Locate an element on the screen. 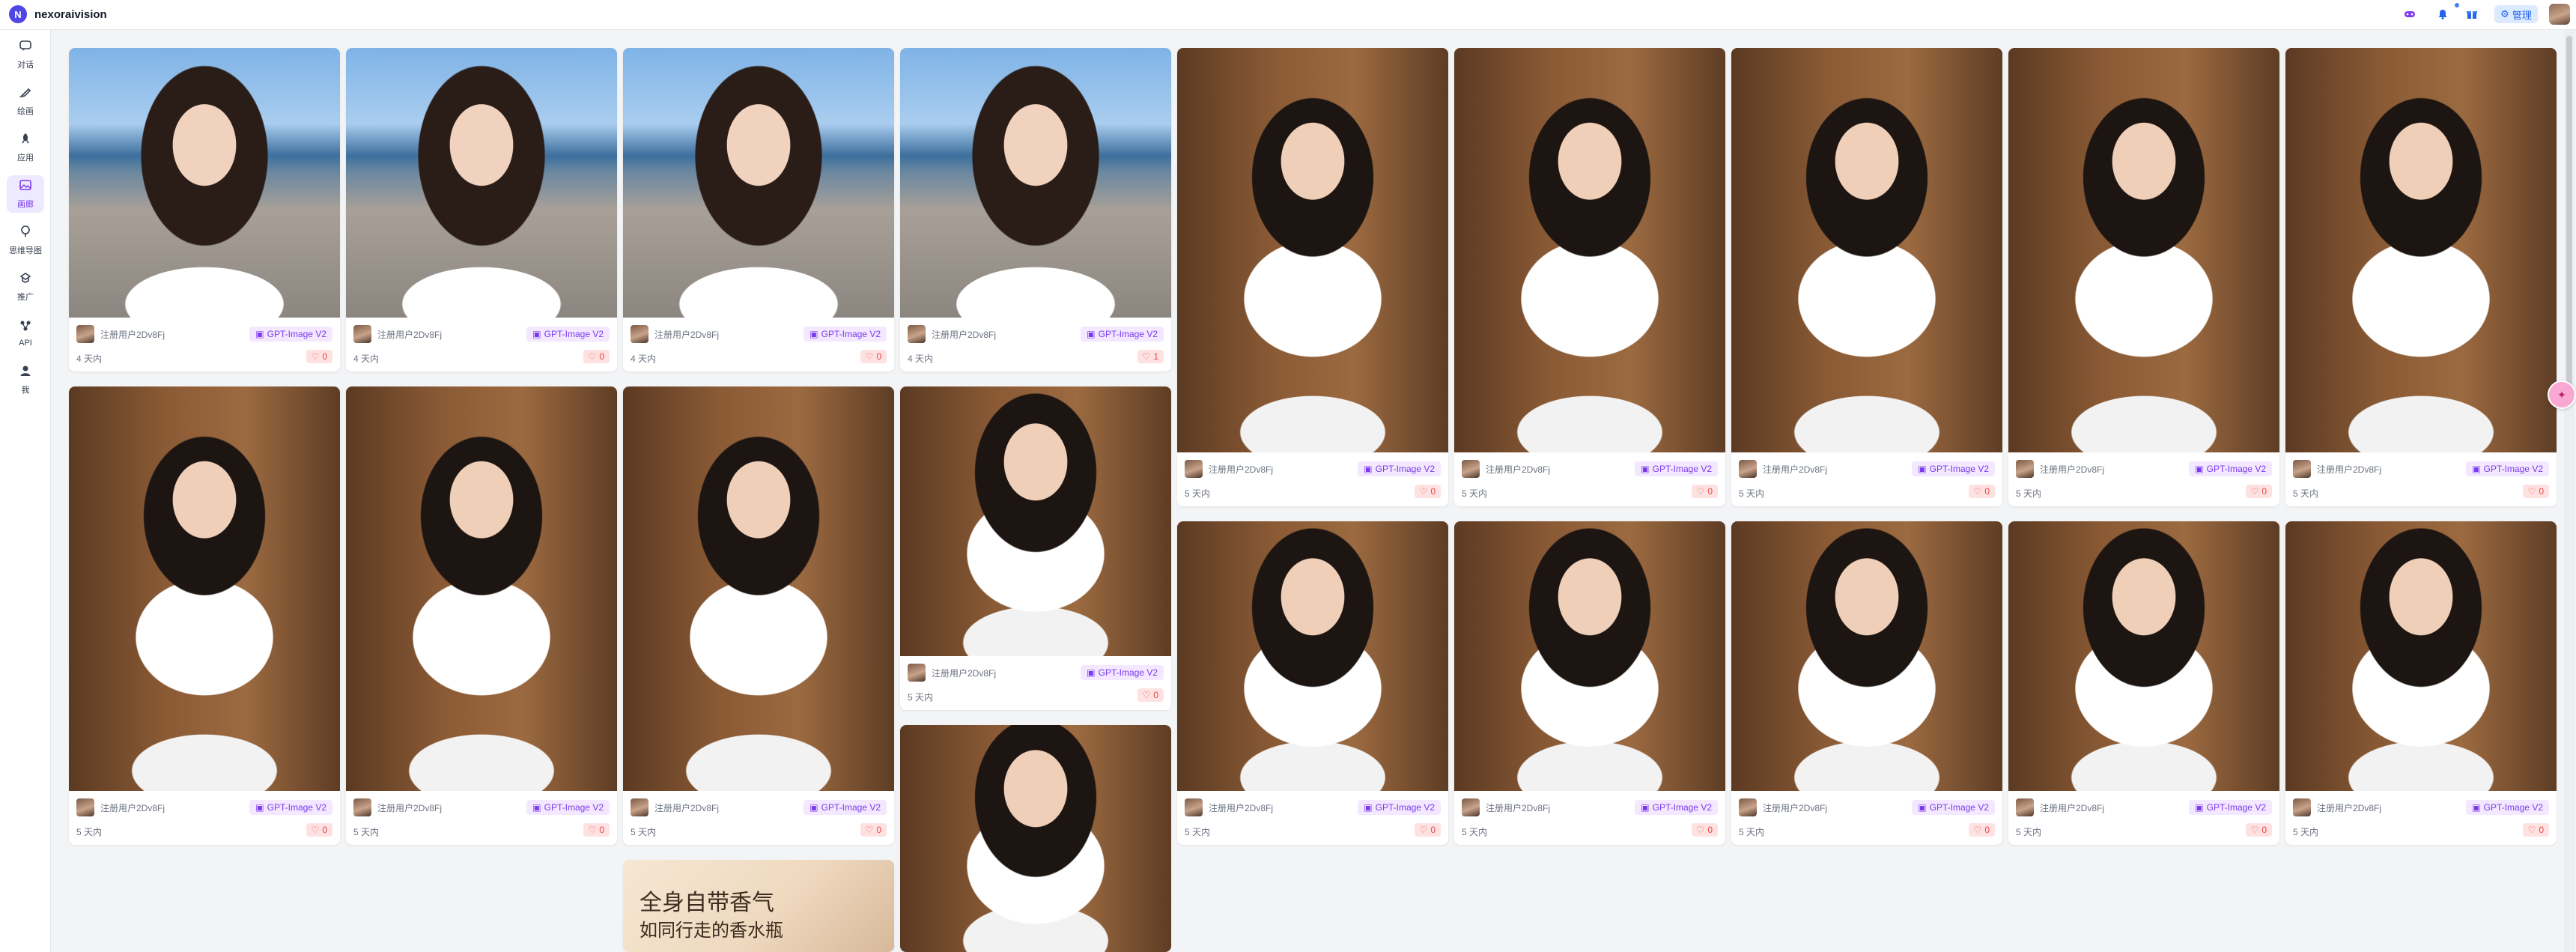  sidebar-item-api: API is located at coordinates (25, 333).